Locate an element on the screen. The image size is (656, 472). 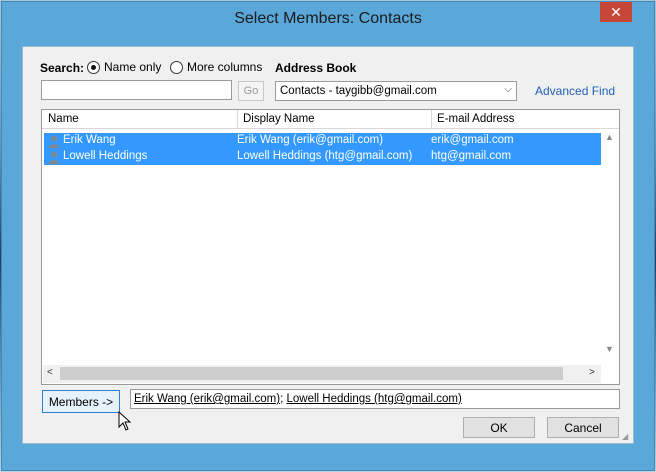
member-entry: Erik Wang (erik@gmail.com) is located at coordinates (207, 399).